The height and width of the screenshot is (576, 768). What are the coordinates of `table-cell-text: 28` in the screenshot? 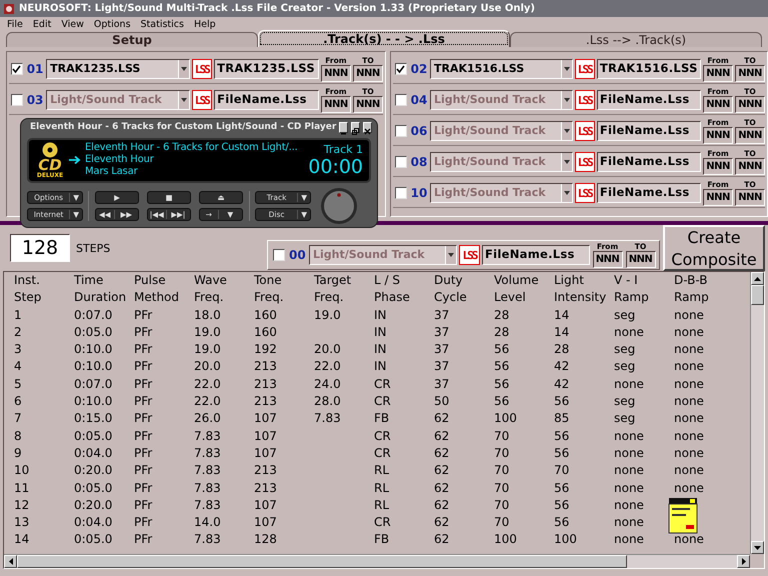 It's located at (562, 349).